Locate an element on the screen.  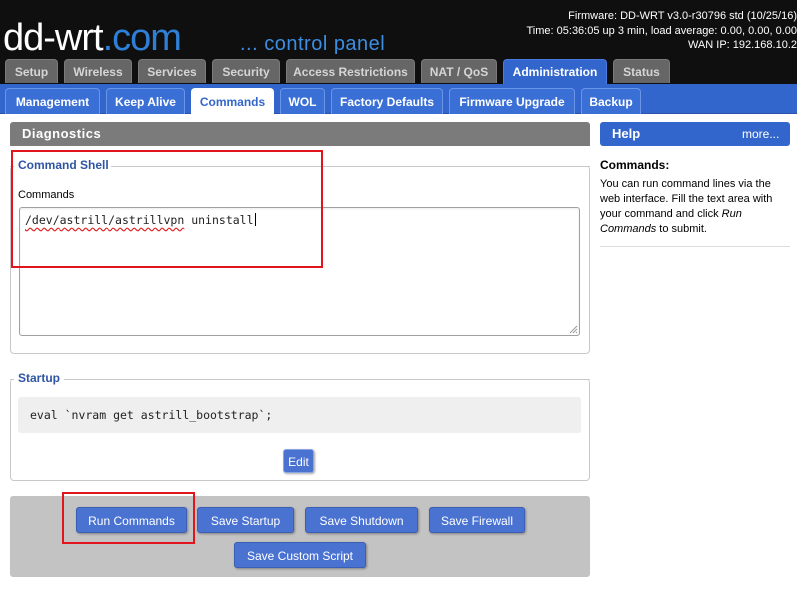
save-shutdown-button: Save Shutdown is located at coordinates (361, 520).